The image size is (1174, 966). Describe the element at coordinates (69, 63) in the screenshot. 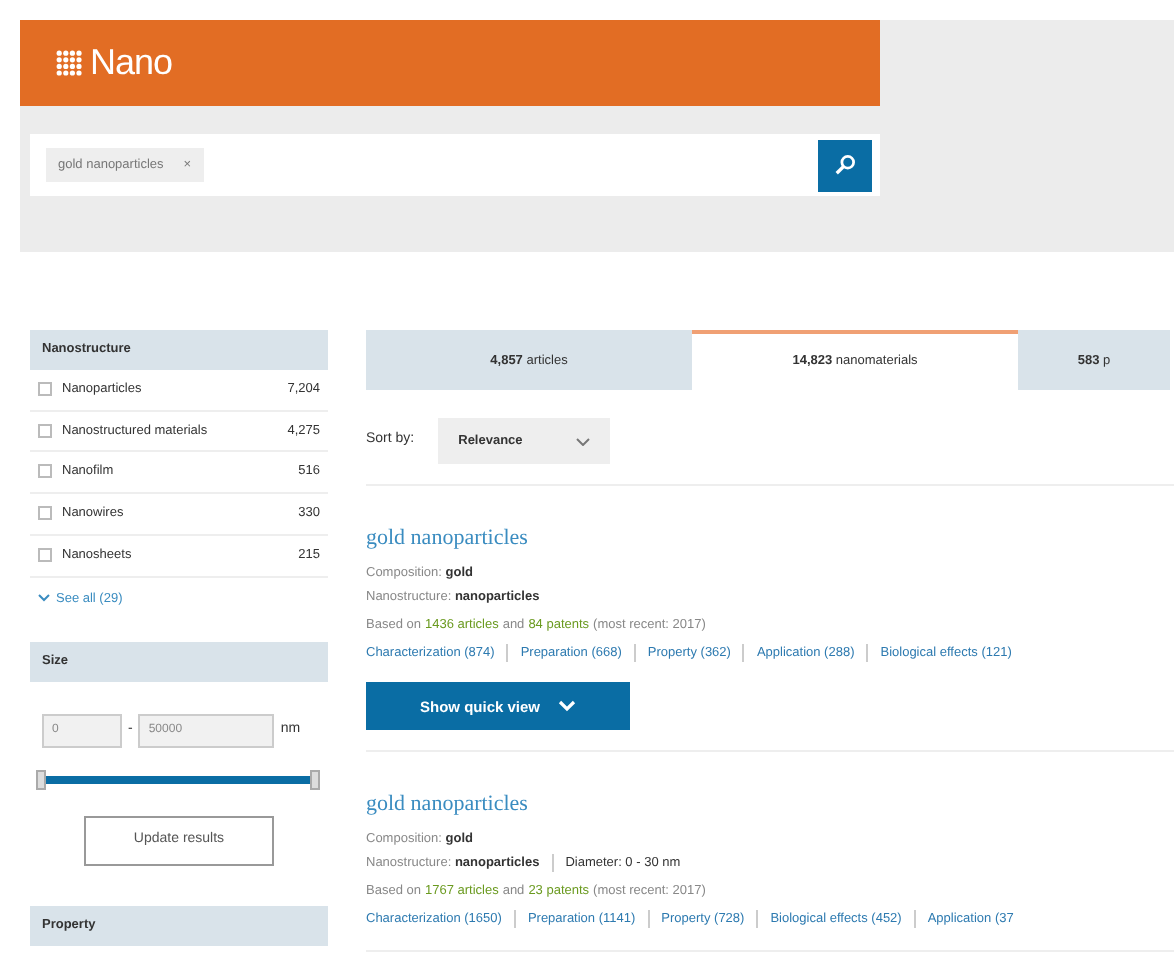

I see `grid-logo-icon` at that location.